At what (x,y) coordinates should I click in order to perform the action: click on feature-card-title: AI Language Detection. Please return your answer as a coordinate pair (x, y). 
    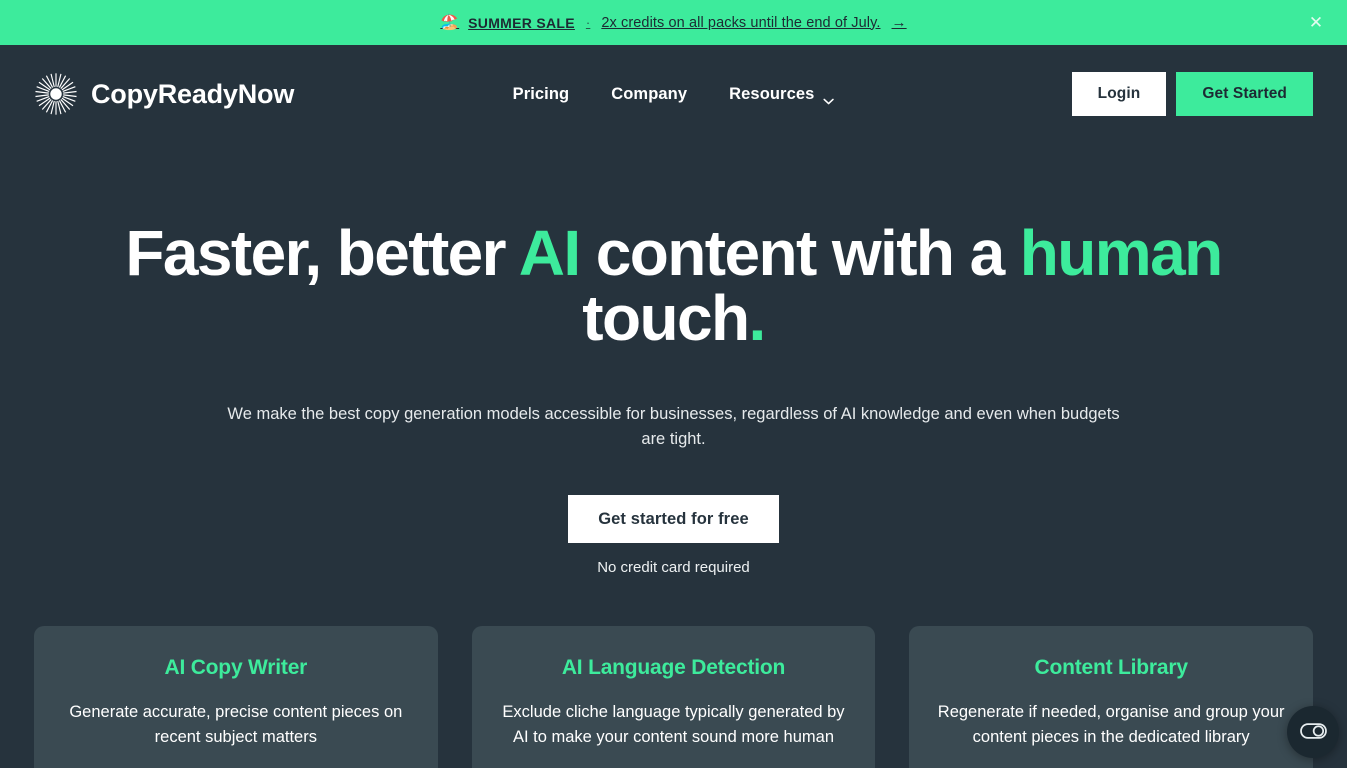
    Looking at the image, I should click on (673, 668).